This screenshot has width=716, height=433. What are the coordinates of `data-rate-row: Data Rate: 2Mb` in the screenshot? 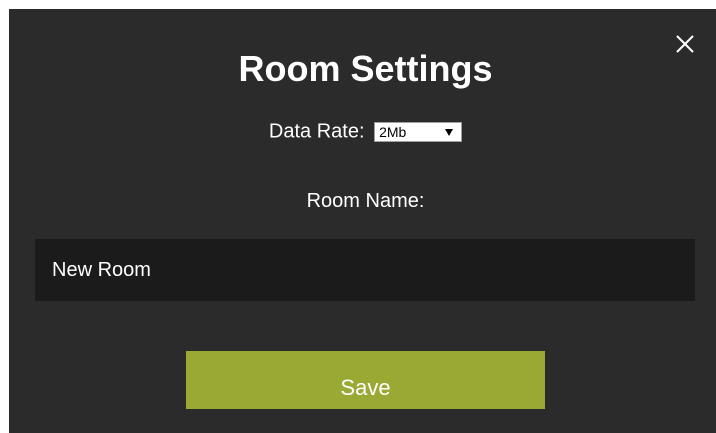 It's located at (362, 131).